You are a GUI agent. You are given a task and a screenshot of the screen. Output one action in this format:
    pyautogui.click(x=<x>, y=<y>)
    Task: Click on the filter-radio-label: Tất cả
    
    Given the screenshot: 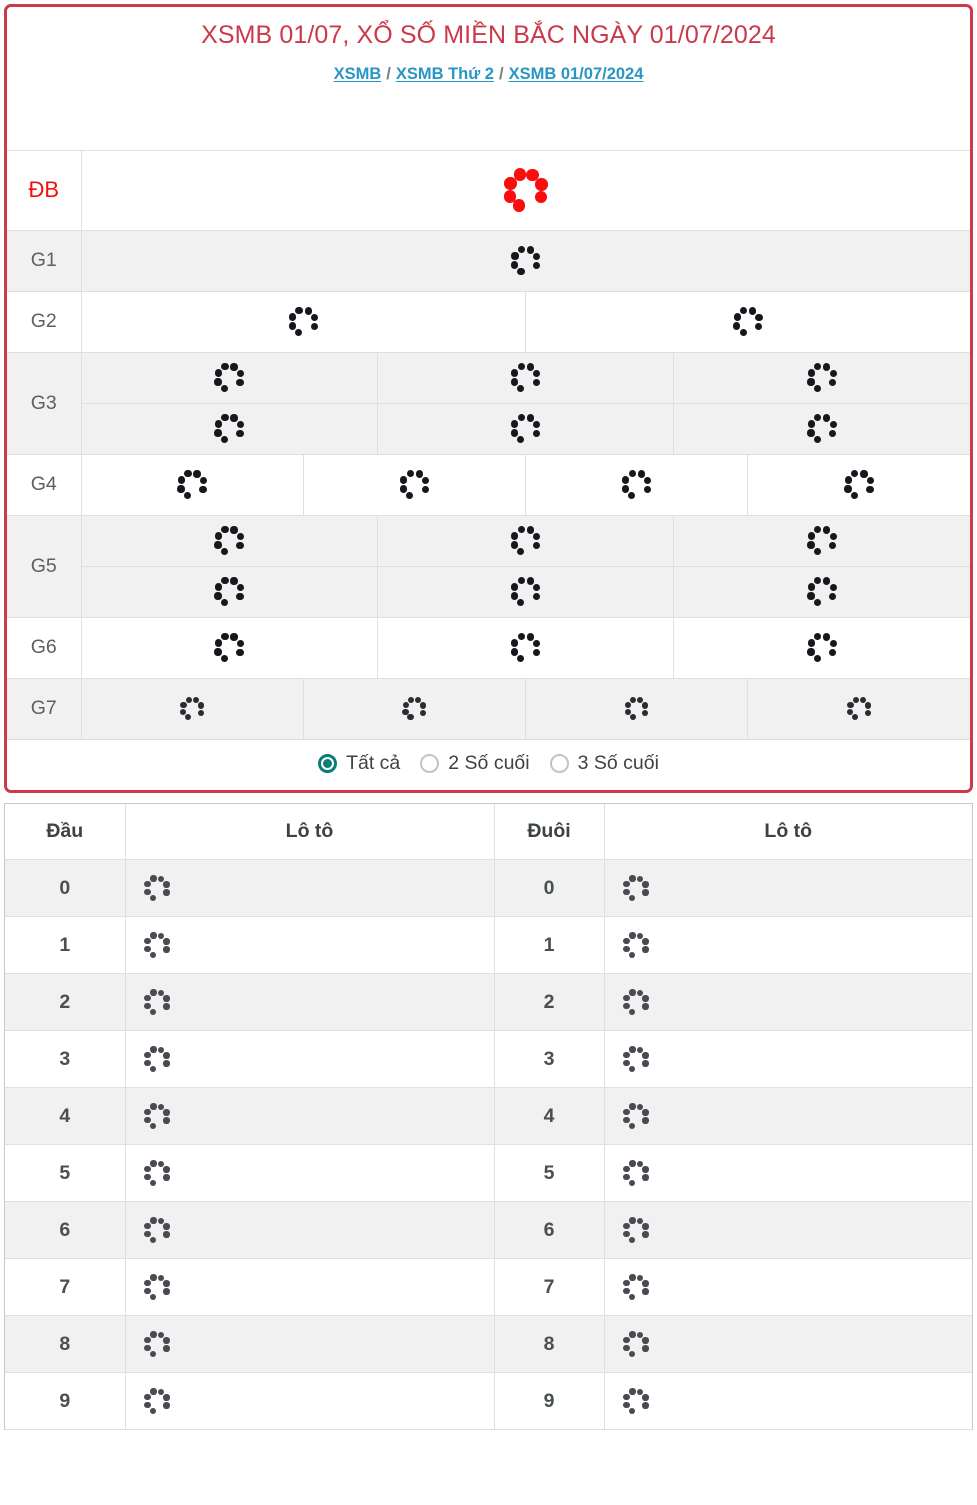 What is the action you would take?
    pyautogui.click(x=373, y=762)
    